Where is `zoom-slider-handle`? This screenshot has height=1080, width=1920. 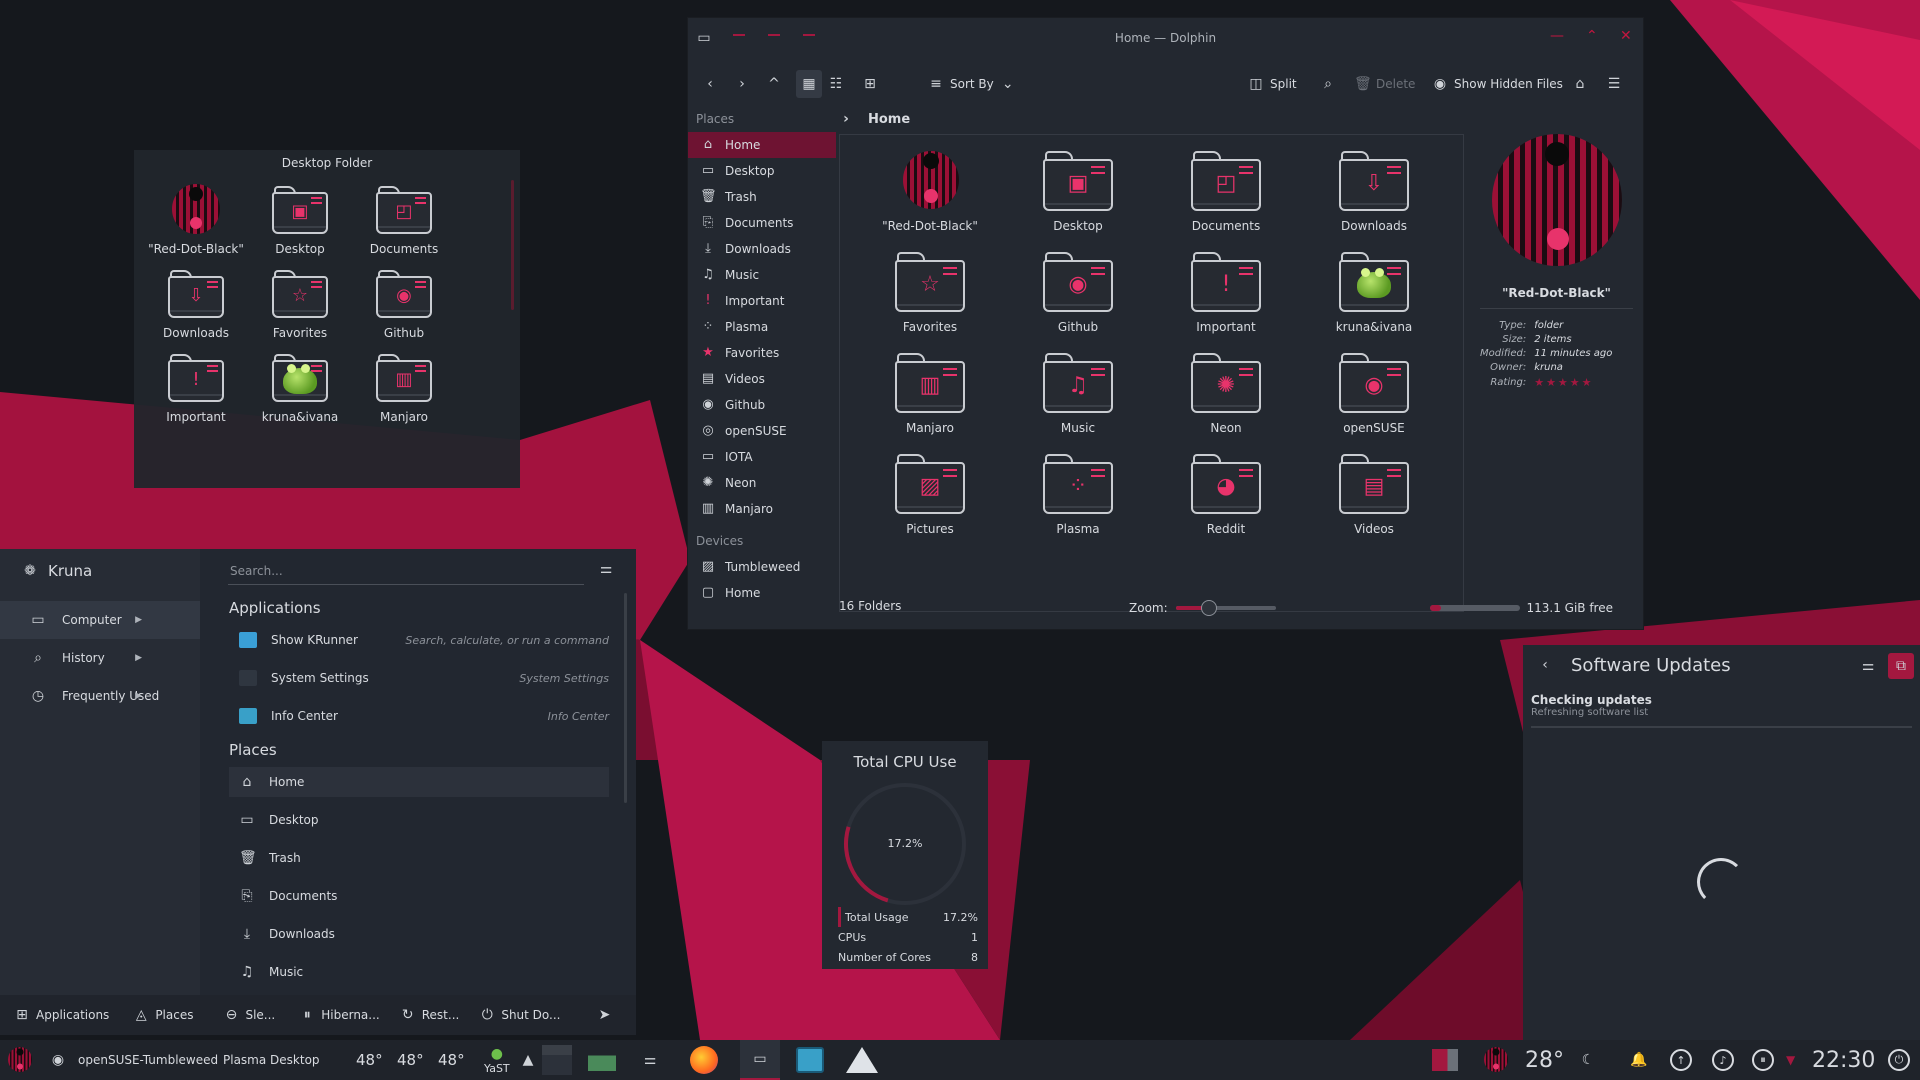 zoom-slider-handle is located at coordinates (1208, 608).